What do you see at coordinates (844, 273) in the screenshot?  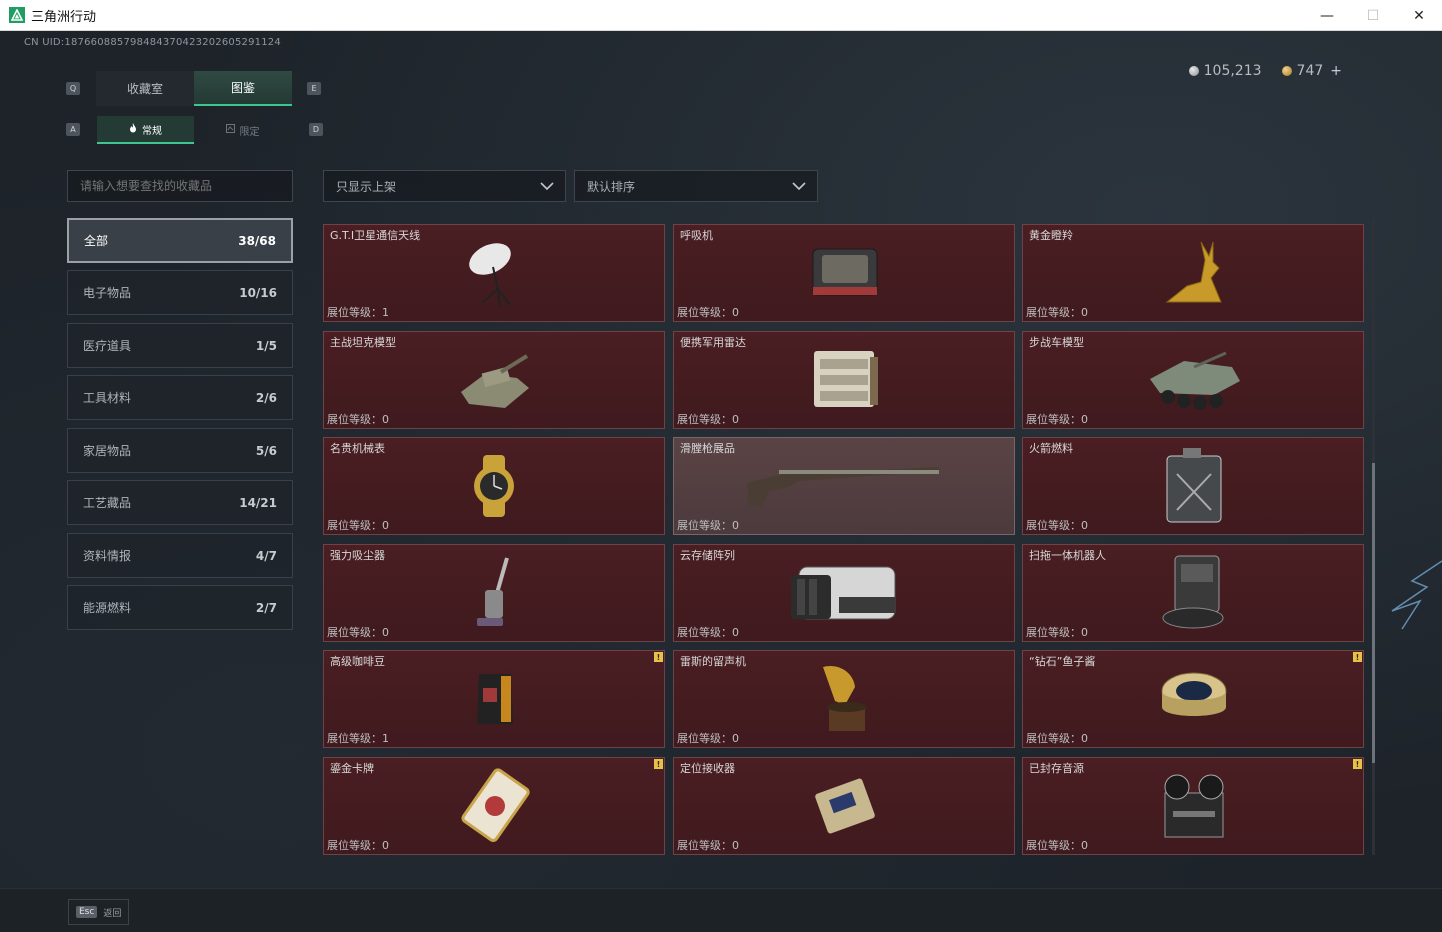 I see `item-card: 呼吸机 展位等级：0` at bounding box center [844, 273].